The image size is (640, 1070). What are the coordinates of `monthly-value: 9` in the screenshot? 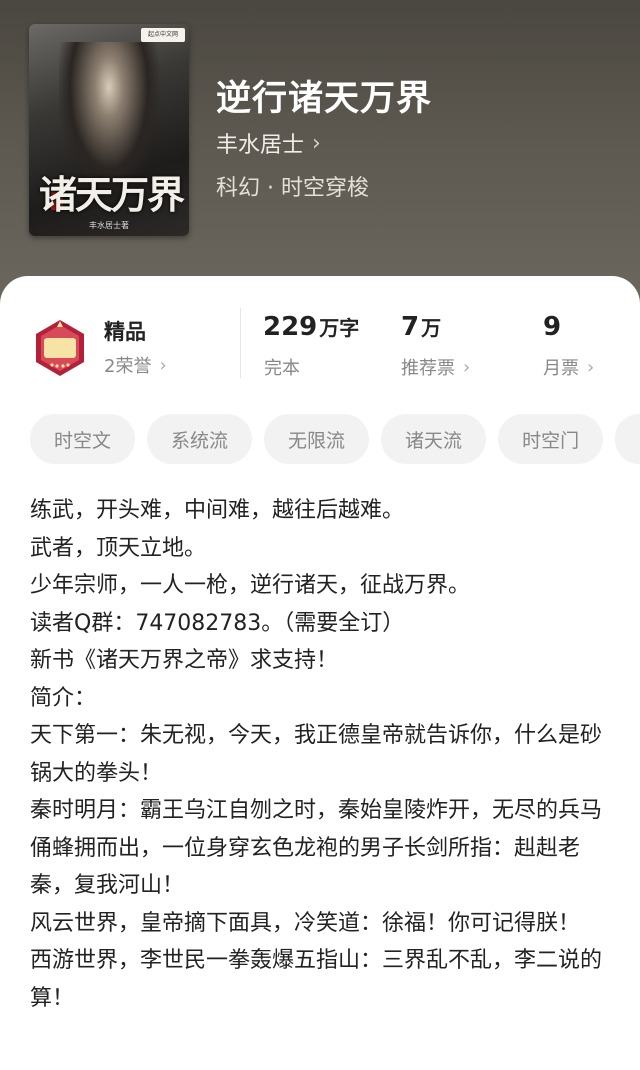 It's located at (552, 327).